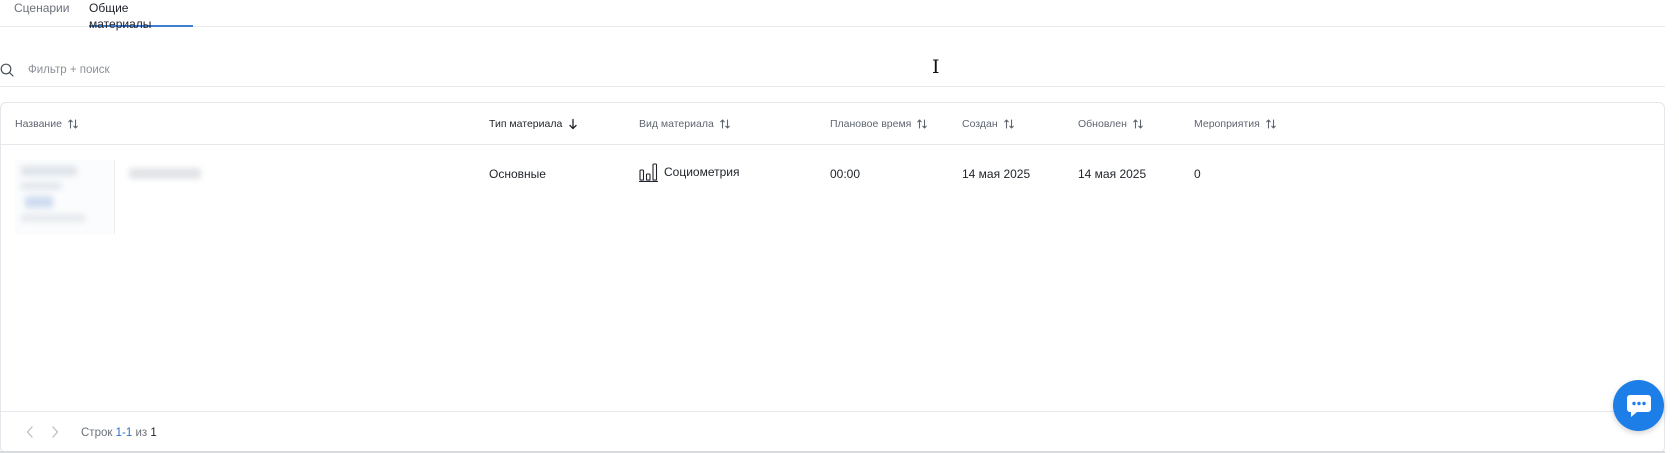 The height and width of the screenshot is (453, 1679). I want to click on column-header-created: Создан, so click(988, 124).